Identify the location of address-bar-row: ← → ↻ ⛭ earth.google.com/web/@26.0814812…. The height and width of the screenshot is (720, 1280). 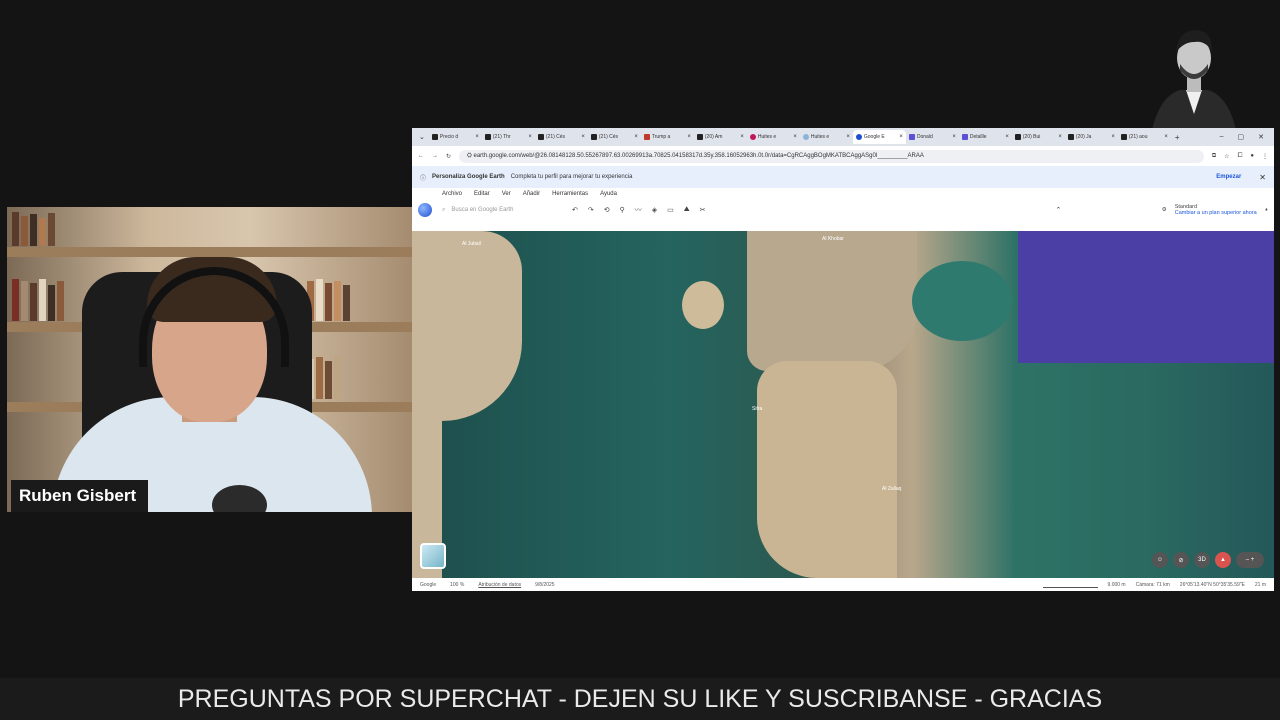
(843, 156).